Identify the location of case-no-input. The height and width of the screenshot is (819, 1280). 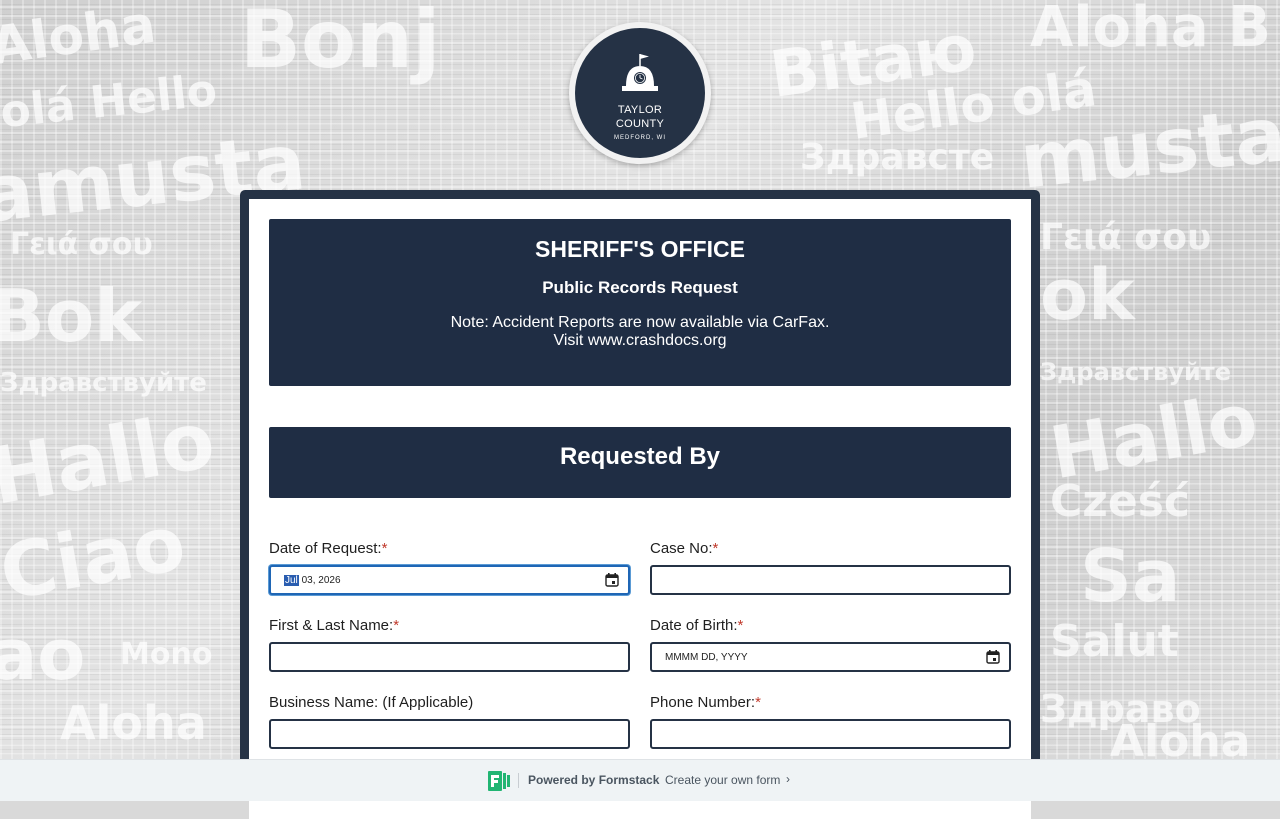
(830, 580).